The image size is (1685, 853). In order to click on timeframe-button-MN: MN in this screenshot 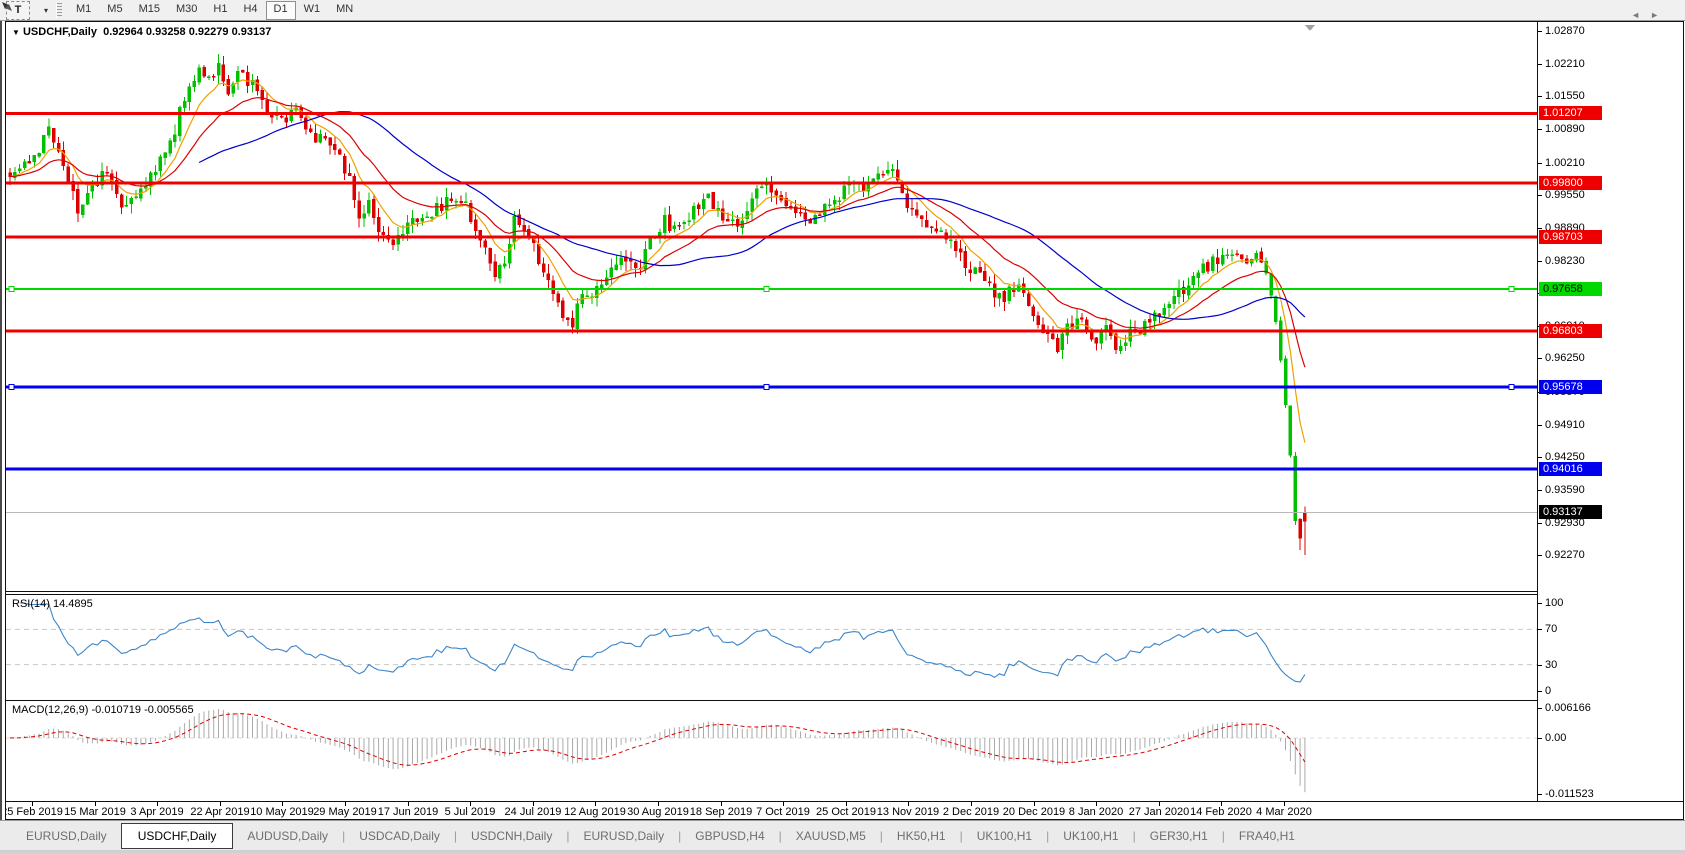, I will do `click(344, 9)`.